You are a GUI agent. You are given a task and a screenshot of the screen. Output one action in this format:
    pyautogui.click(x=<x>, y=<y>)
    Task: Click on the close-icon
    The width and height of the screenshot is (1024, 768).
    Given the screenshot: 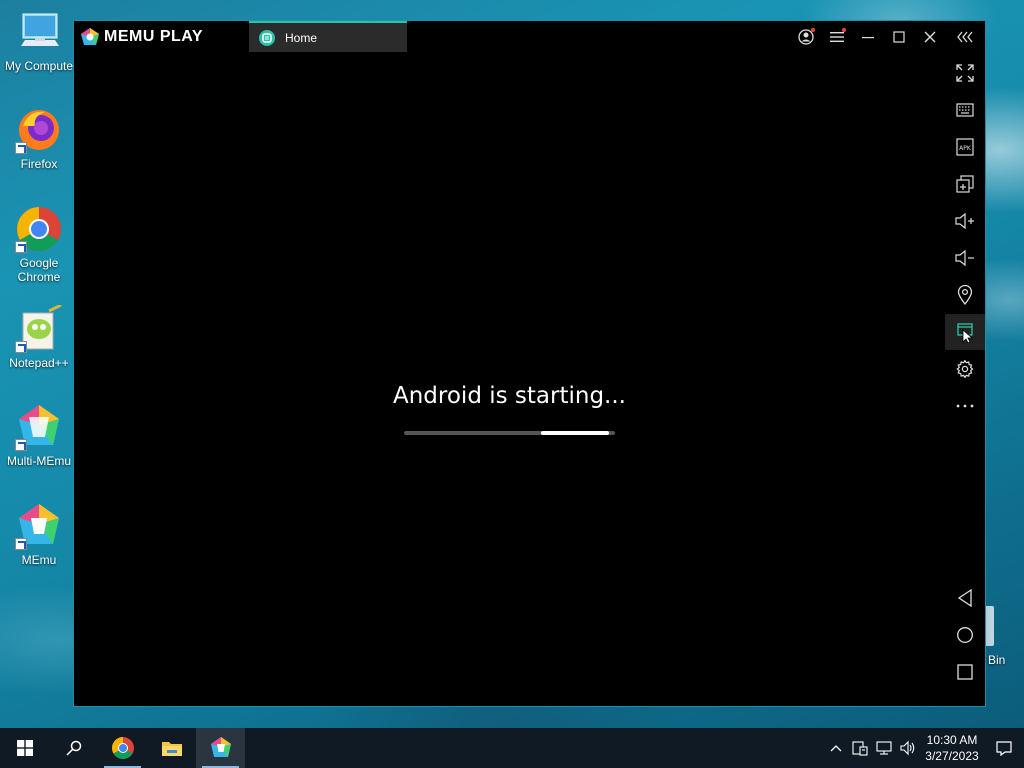 What is the action you would take?
    pyautogui.click(x=929, y=37)
    